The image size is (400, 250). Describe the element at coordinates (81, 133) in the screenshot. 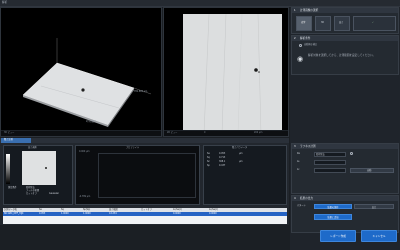

I see `viewport-3d-footer: 3D ビュー` at that location.